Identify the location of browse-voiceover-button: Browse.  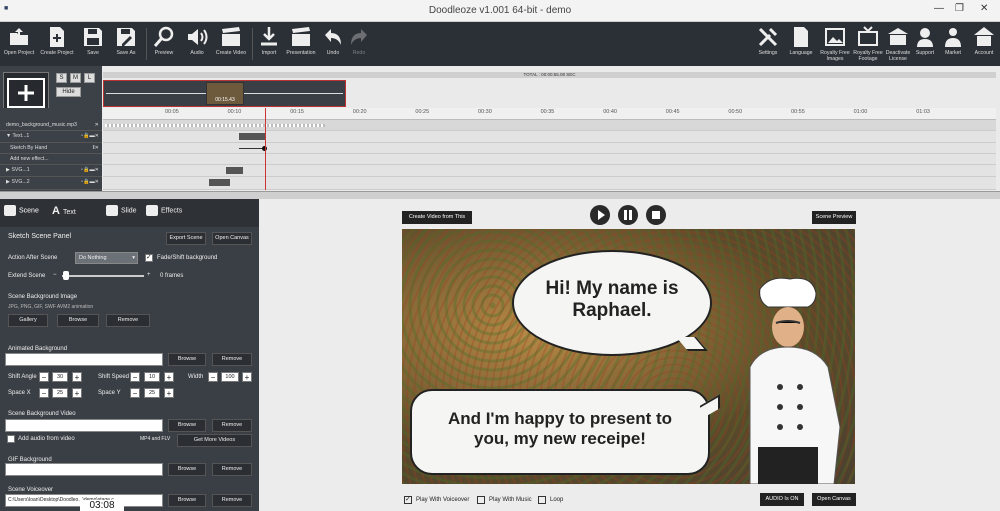
(187, 500).